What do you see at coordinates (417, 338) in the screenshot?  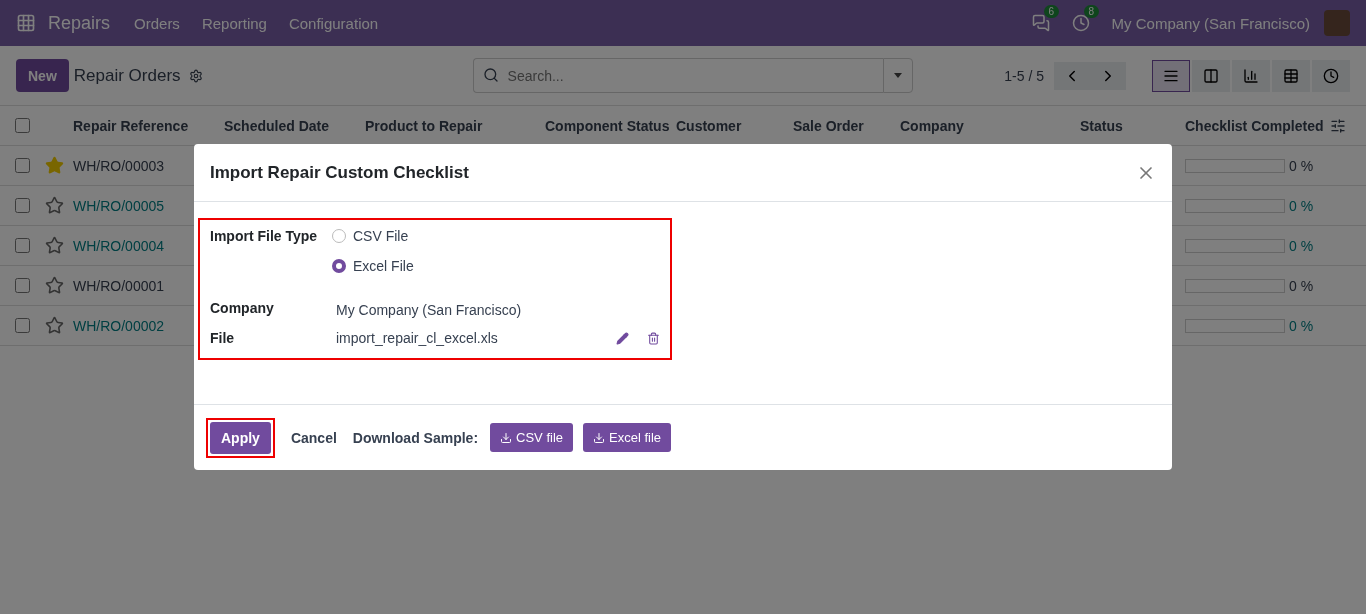 I see `file-name: import_repair_cl_excel.xls` at bounding box center [417, 338].